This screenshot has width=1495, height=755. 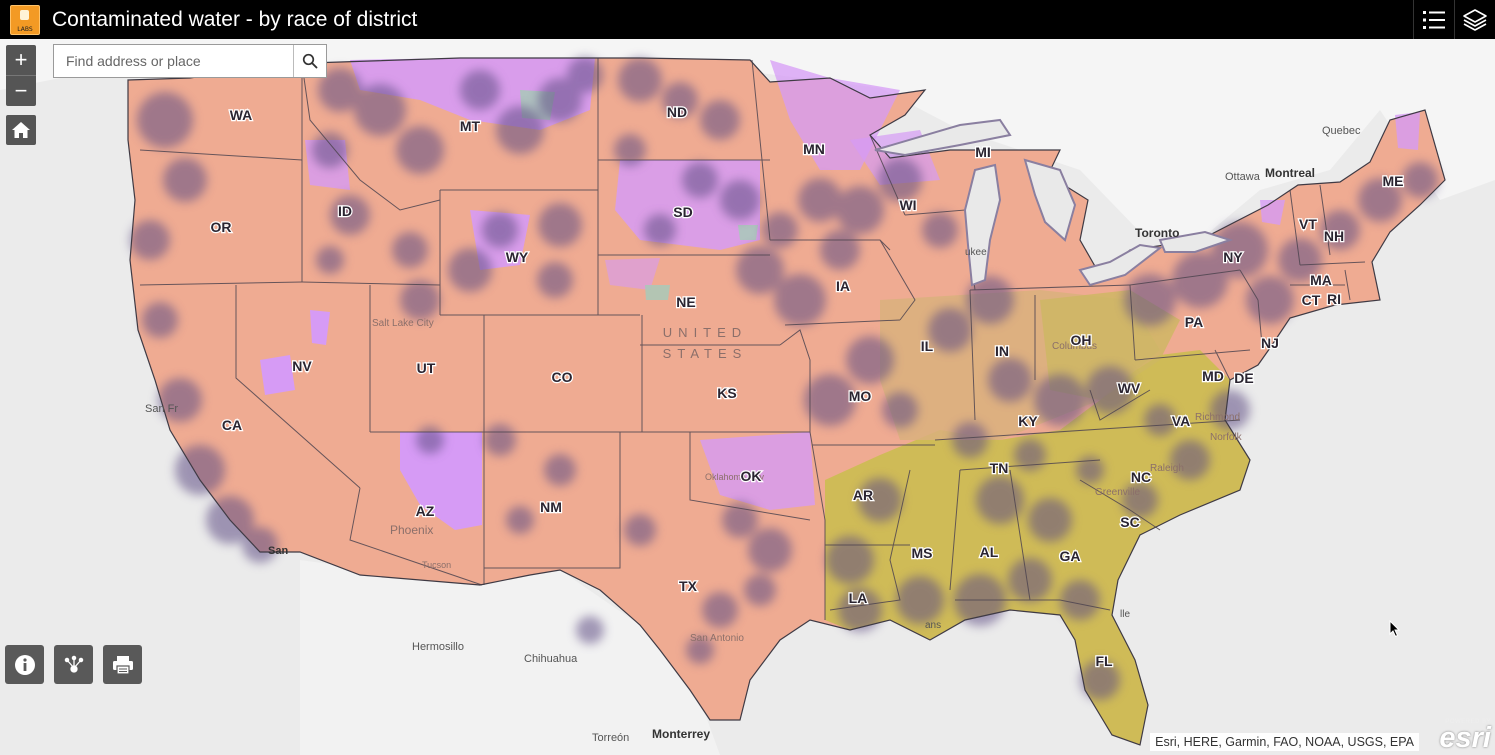 What do you see at coordinates (302, 366) in the screenshot?
I see `state-label-nv: NV` at bounding box center [302, 366].